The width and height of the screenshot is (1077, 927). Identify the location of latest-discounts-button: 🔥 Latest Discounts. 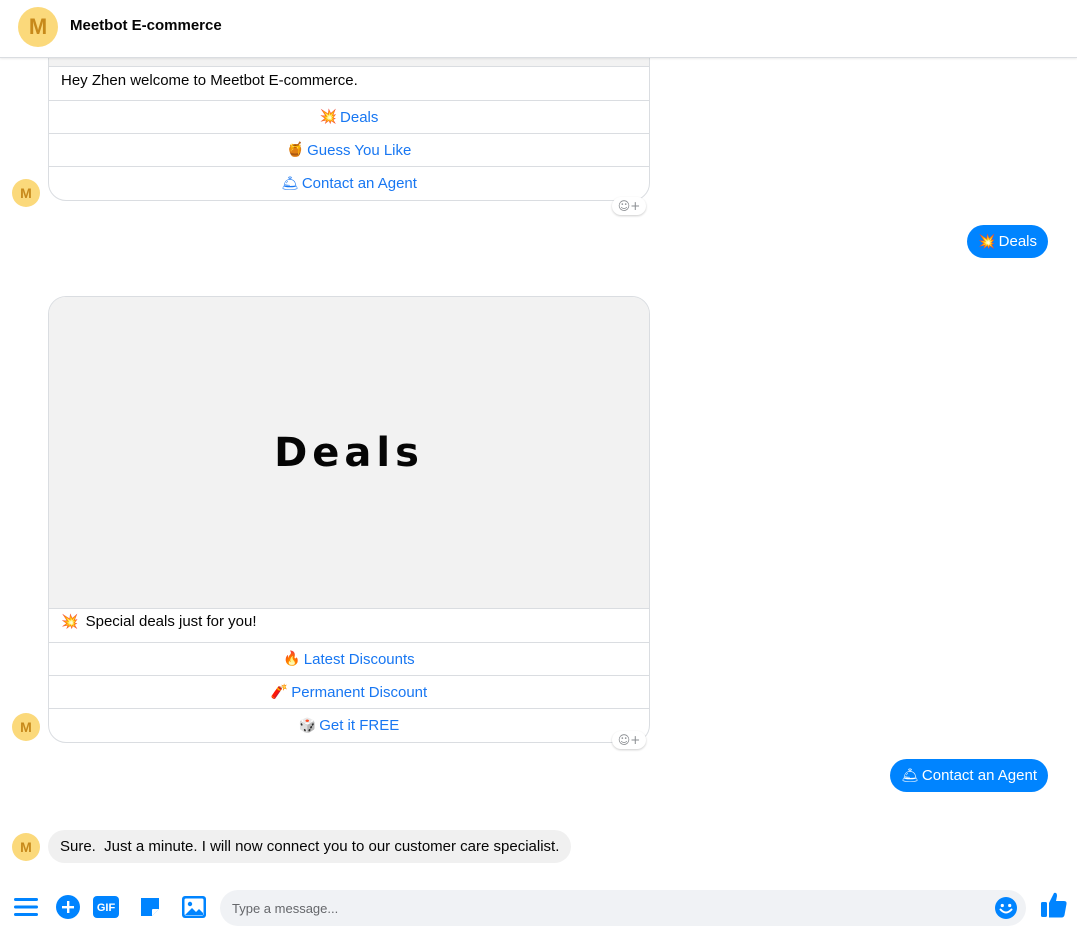
(349, 659).